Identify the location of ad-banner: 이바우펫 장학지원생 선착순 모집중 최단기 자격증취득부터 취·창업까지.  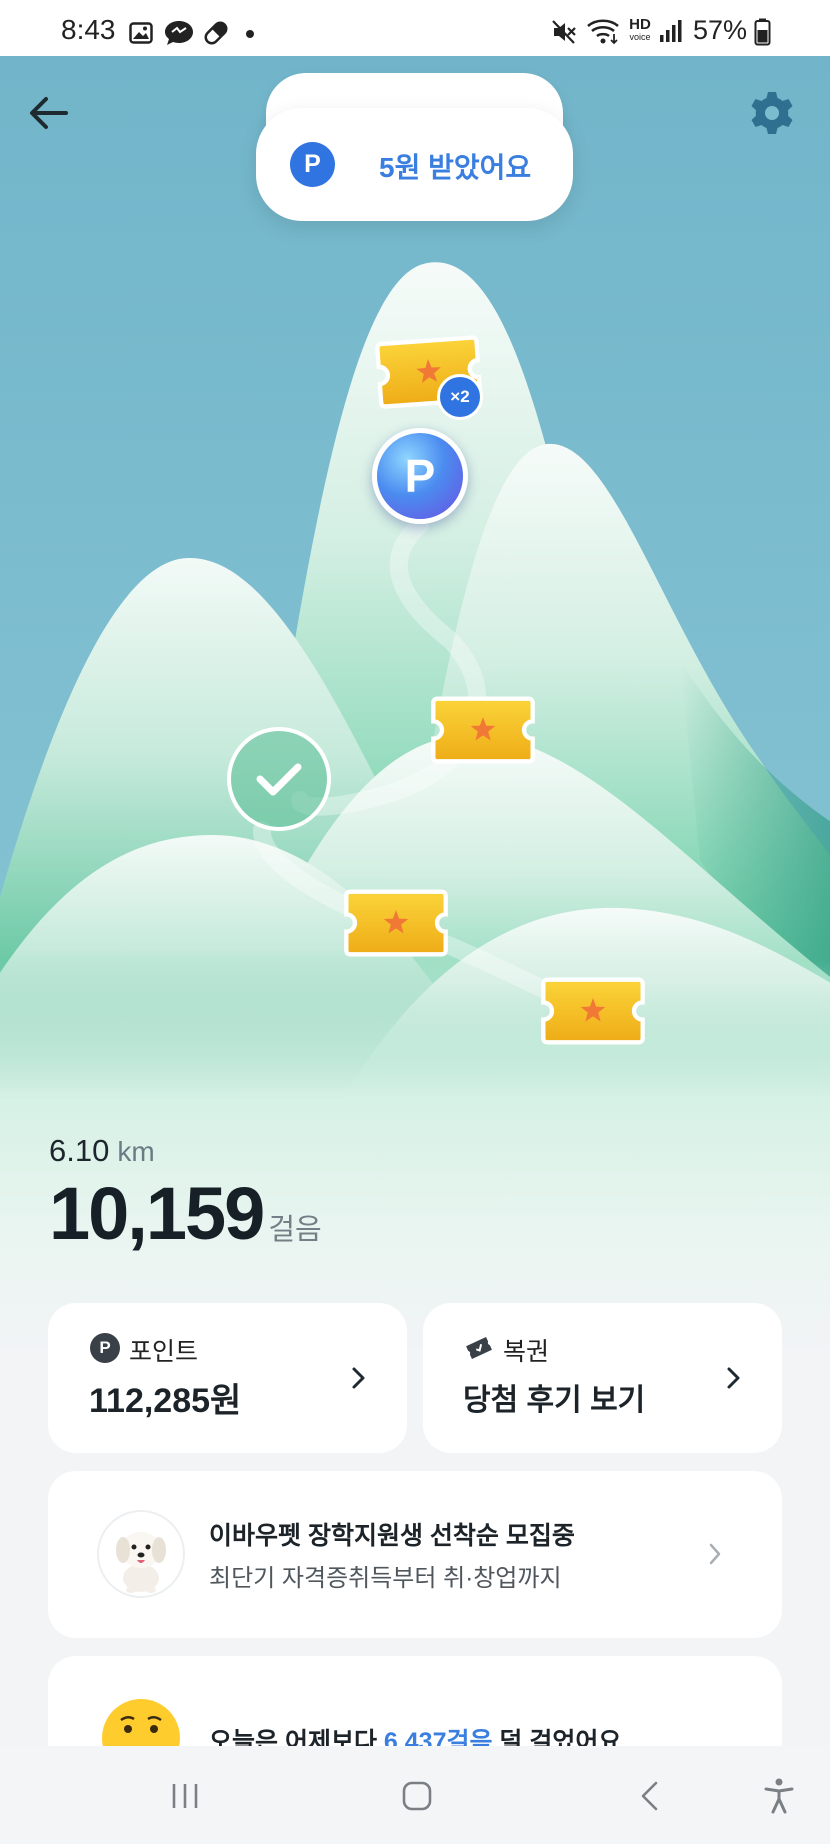
(415, 1554).